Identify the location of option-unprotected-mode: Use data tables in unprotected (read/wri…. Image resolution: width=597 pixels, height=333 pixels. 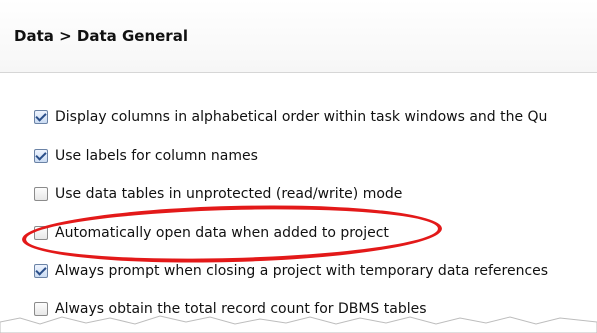
(218, 194).